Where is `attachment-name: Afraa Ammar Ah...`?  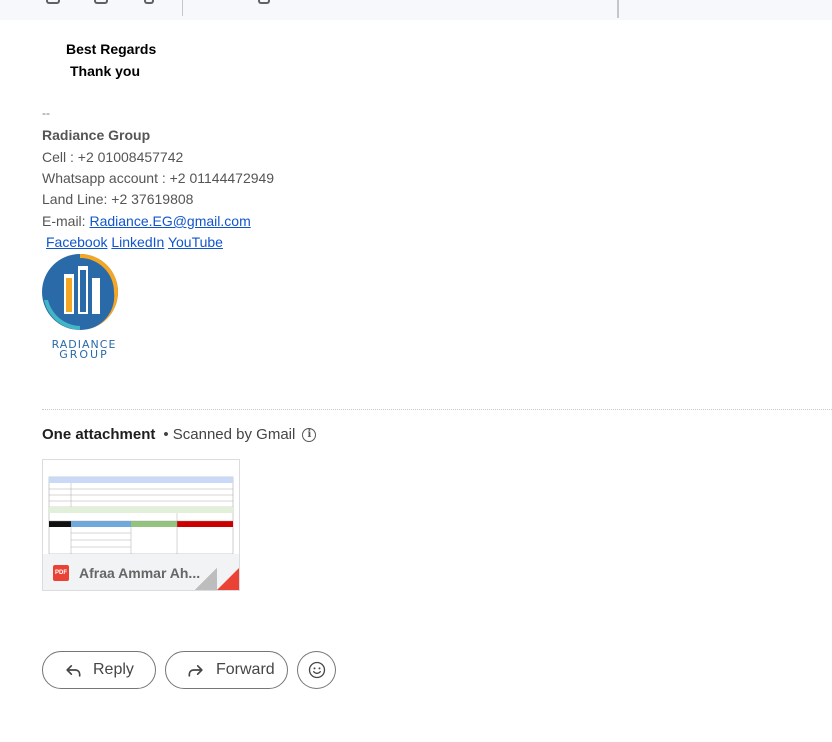 attachment-name: Afraa Ammar Ah... is located at coordinates (139, 573).